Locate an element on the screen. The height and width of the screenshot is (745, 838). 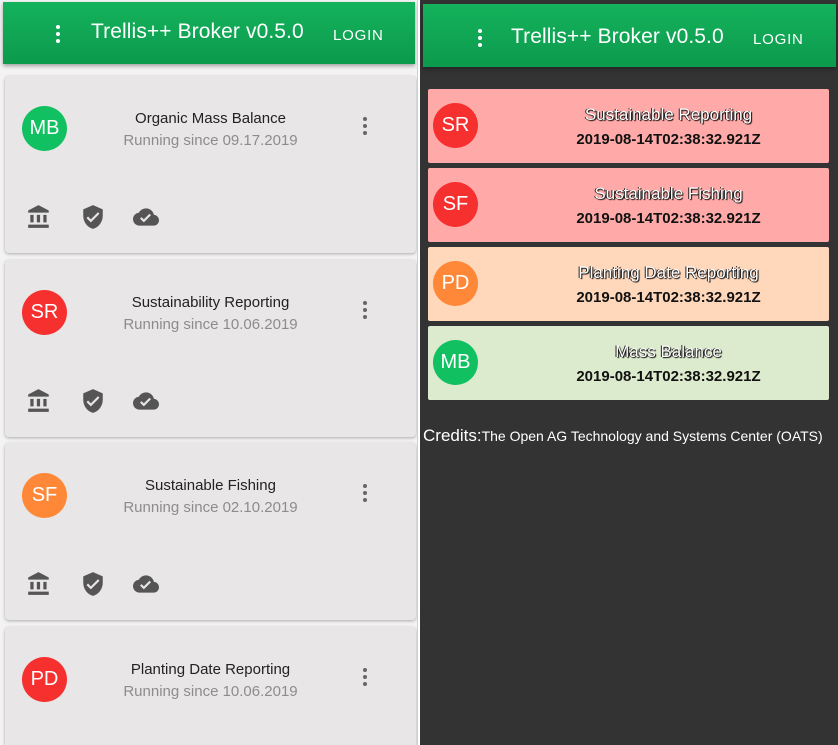
card-title: Sustainability Reporting is located at coordinates (210, 302).